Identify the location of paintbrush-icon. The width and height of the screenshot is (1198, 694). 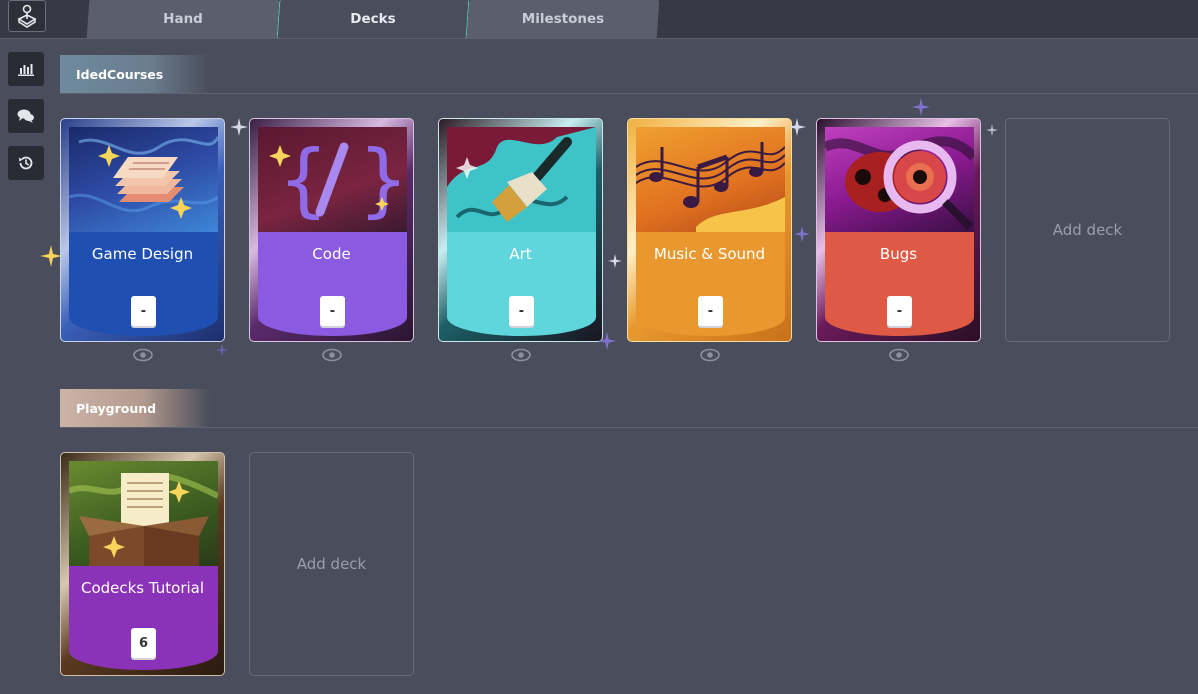
(521, 179).